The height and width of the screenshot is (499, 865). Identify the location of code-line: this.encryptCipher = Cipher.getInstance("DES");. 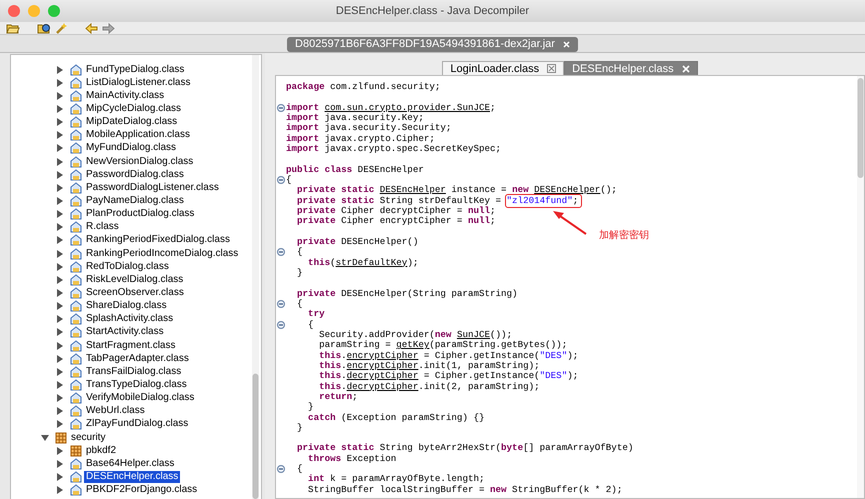
(448, 355).